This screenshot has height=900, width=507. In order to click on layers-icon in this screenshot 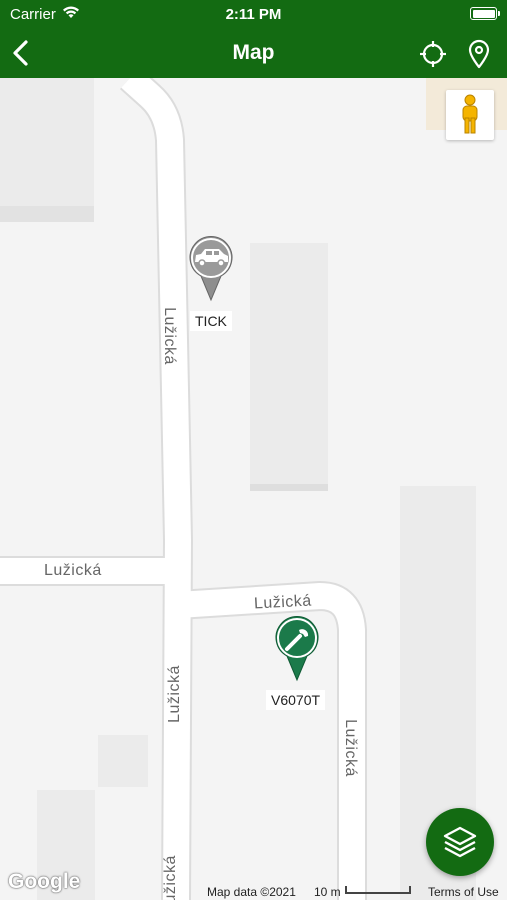, I will do `click(460, 842)`.